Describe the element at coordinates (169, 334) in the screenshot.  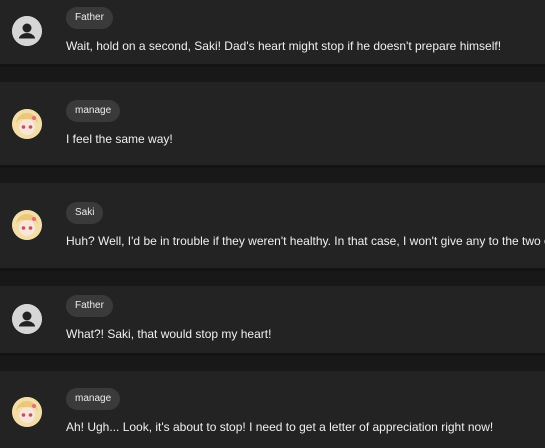
I see `message-text: What?! Saki, that would stop my heart!` at that location.